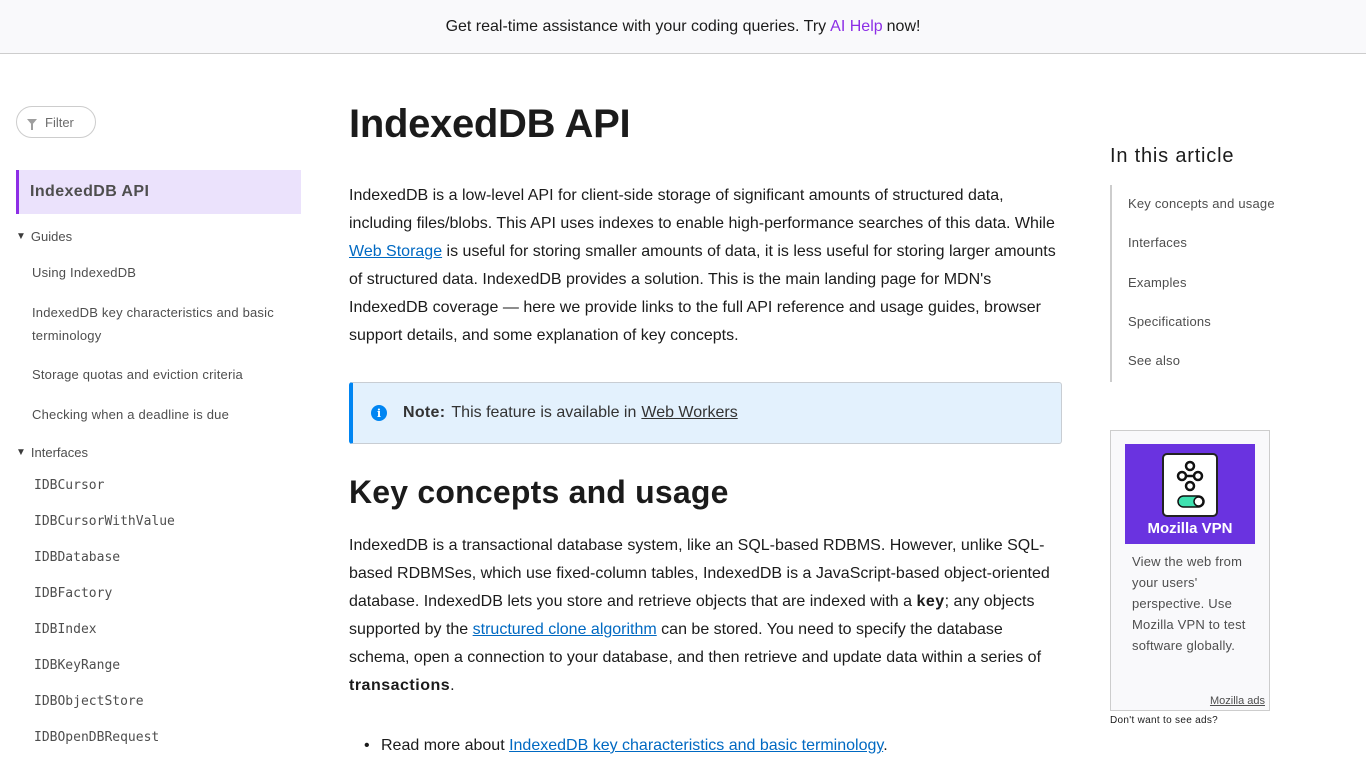 This screenshot has width=1366, height=768. I want to click on banner-text-end: now!, so click(903, 26).